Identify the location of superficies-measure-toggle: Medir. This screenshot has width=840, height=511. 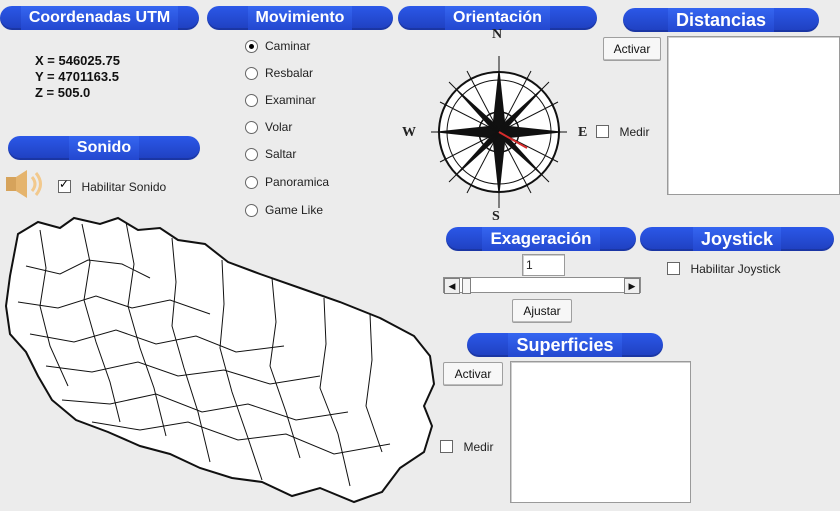
(466, 447).